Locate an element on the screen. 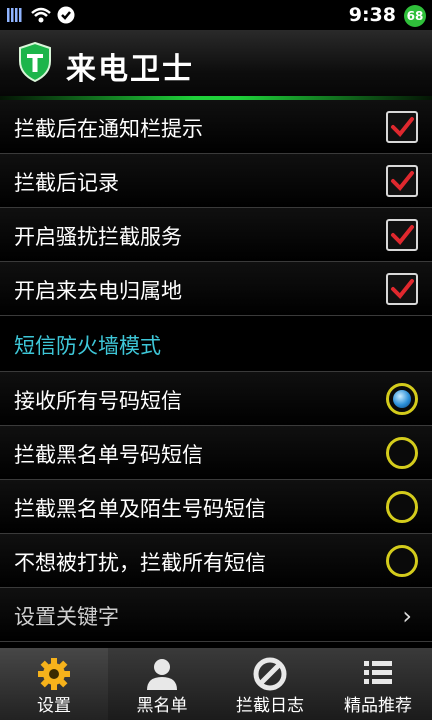 This screenshot has height=720, width=432. gear-icon is located at coordinates (54, 674).